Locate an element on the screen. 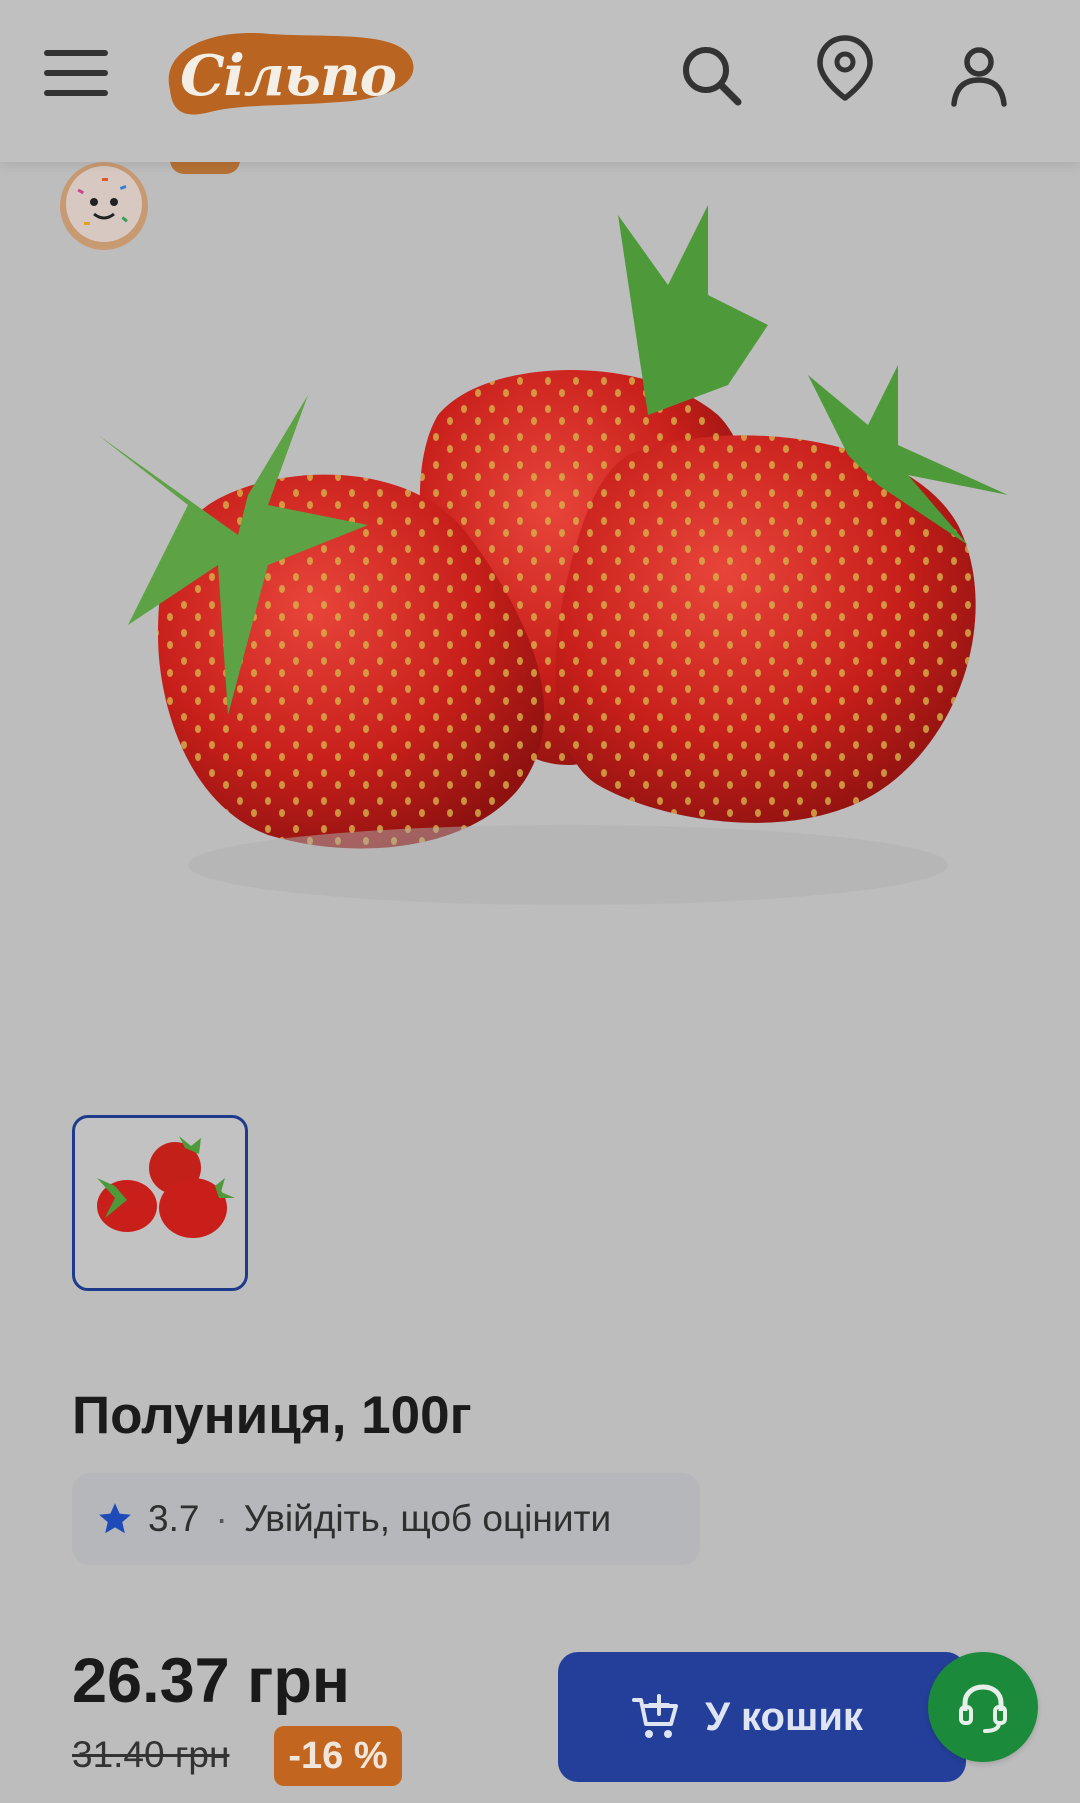 This screenshot has width=1080, height=1803. discount-badge: -16 % is located at coordinates (338, 1756).